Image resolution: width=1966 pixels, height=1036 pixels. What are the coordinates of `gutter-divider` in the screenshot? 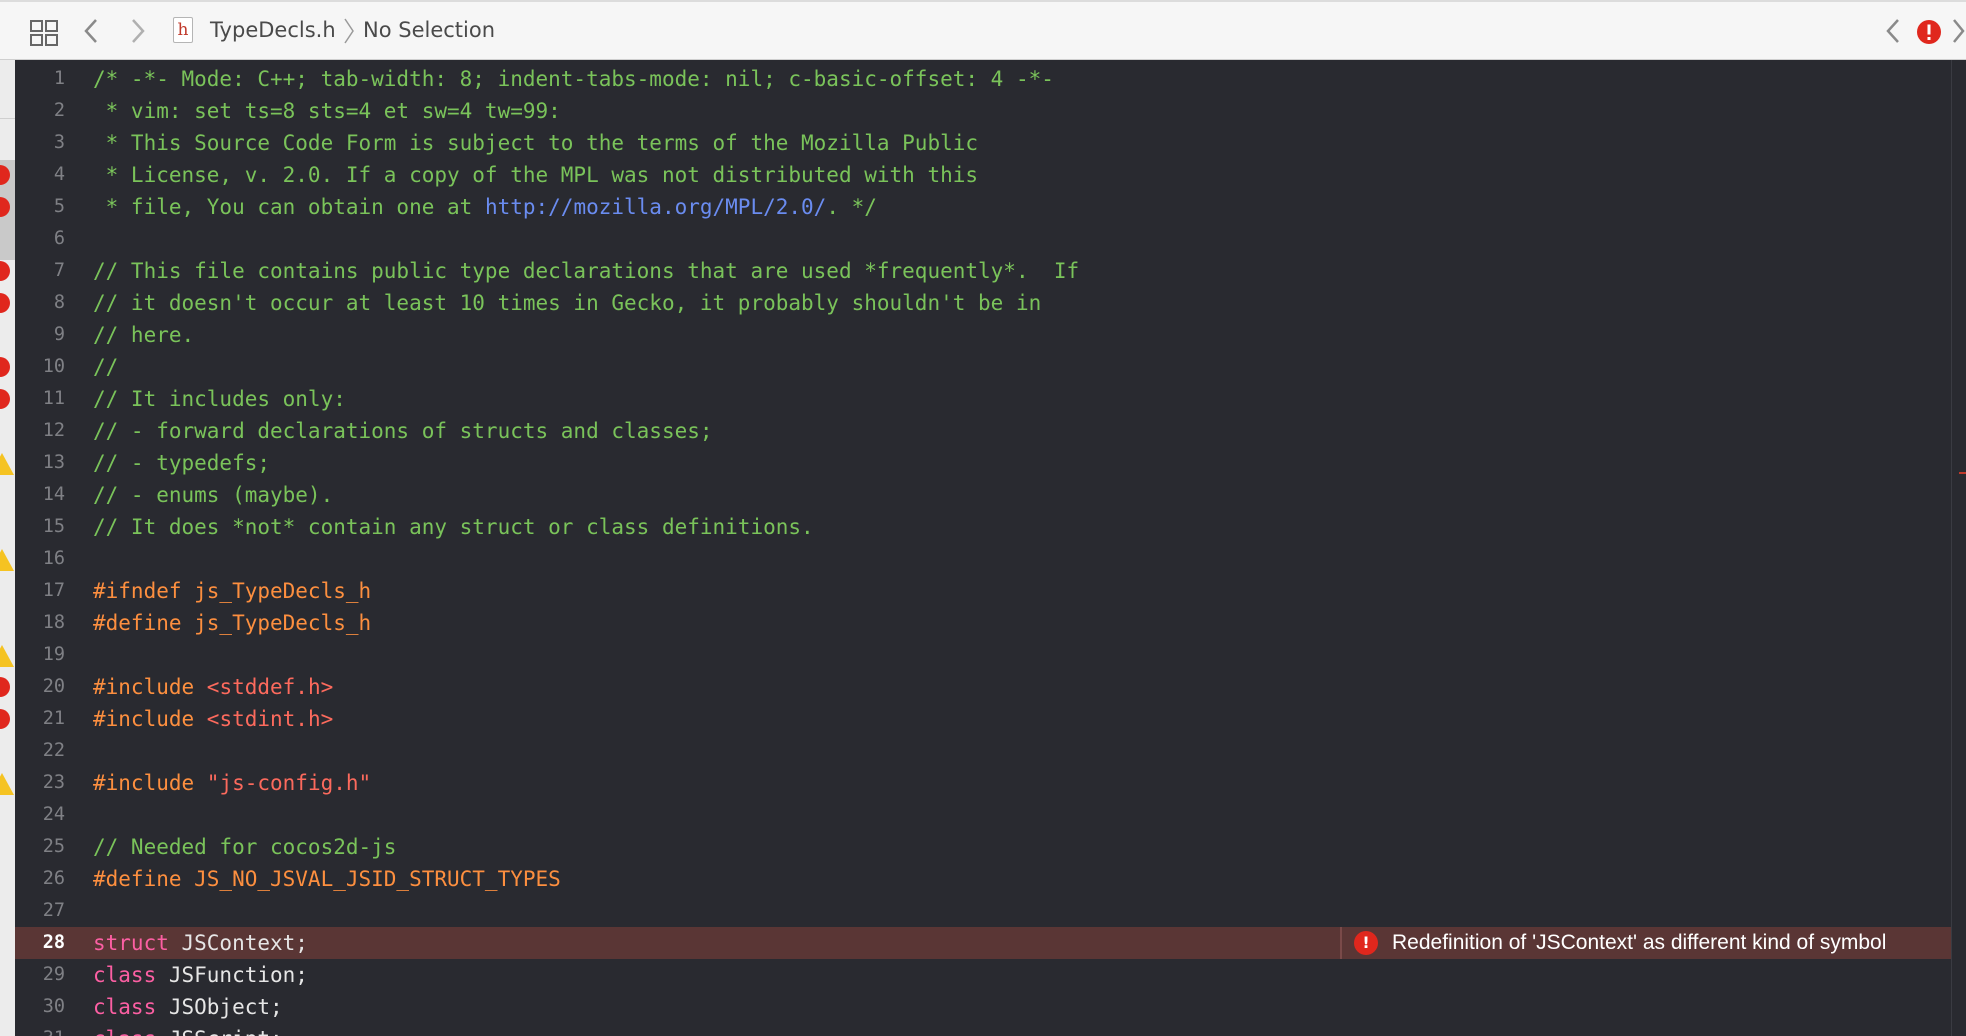 It's located at (7, 118).